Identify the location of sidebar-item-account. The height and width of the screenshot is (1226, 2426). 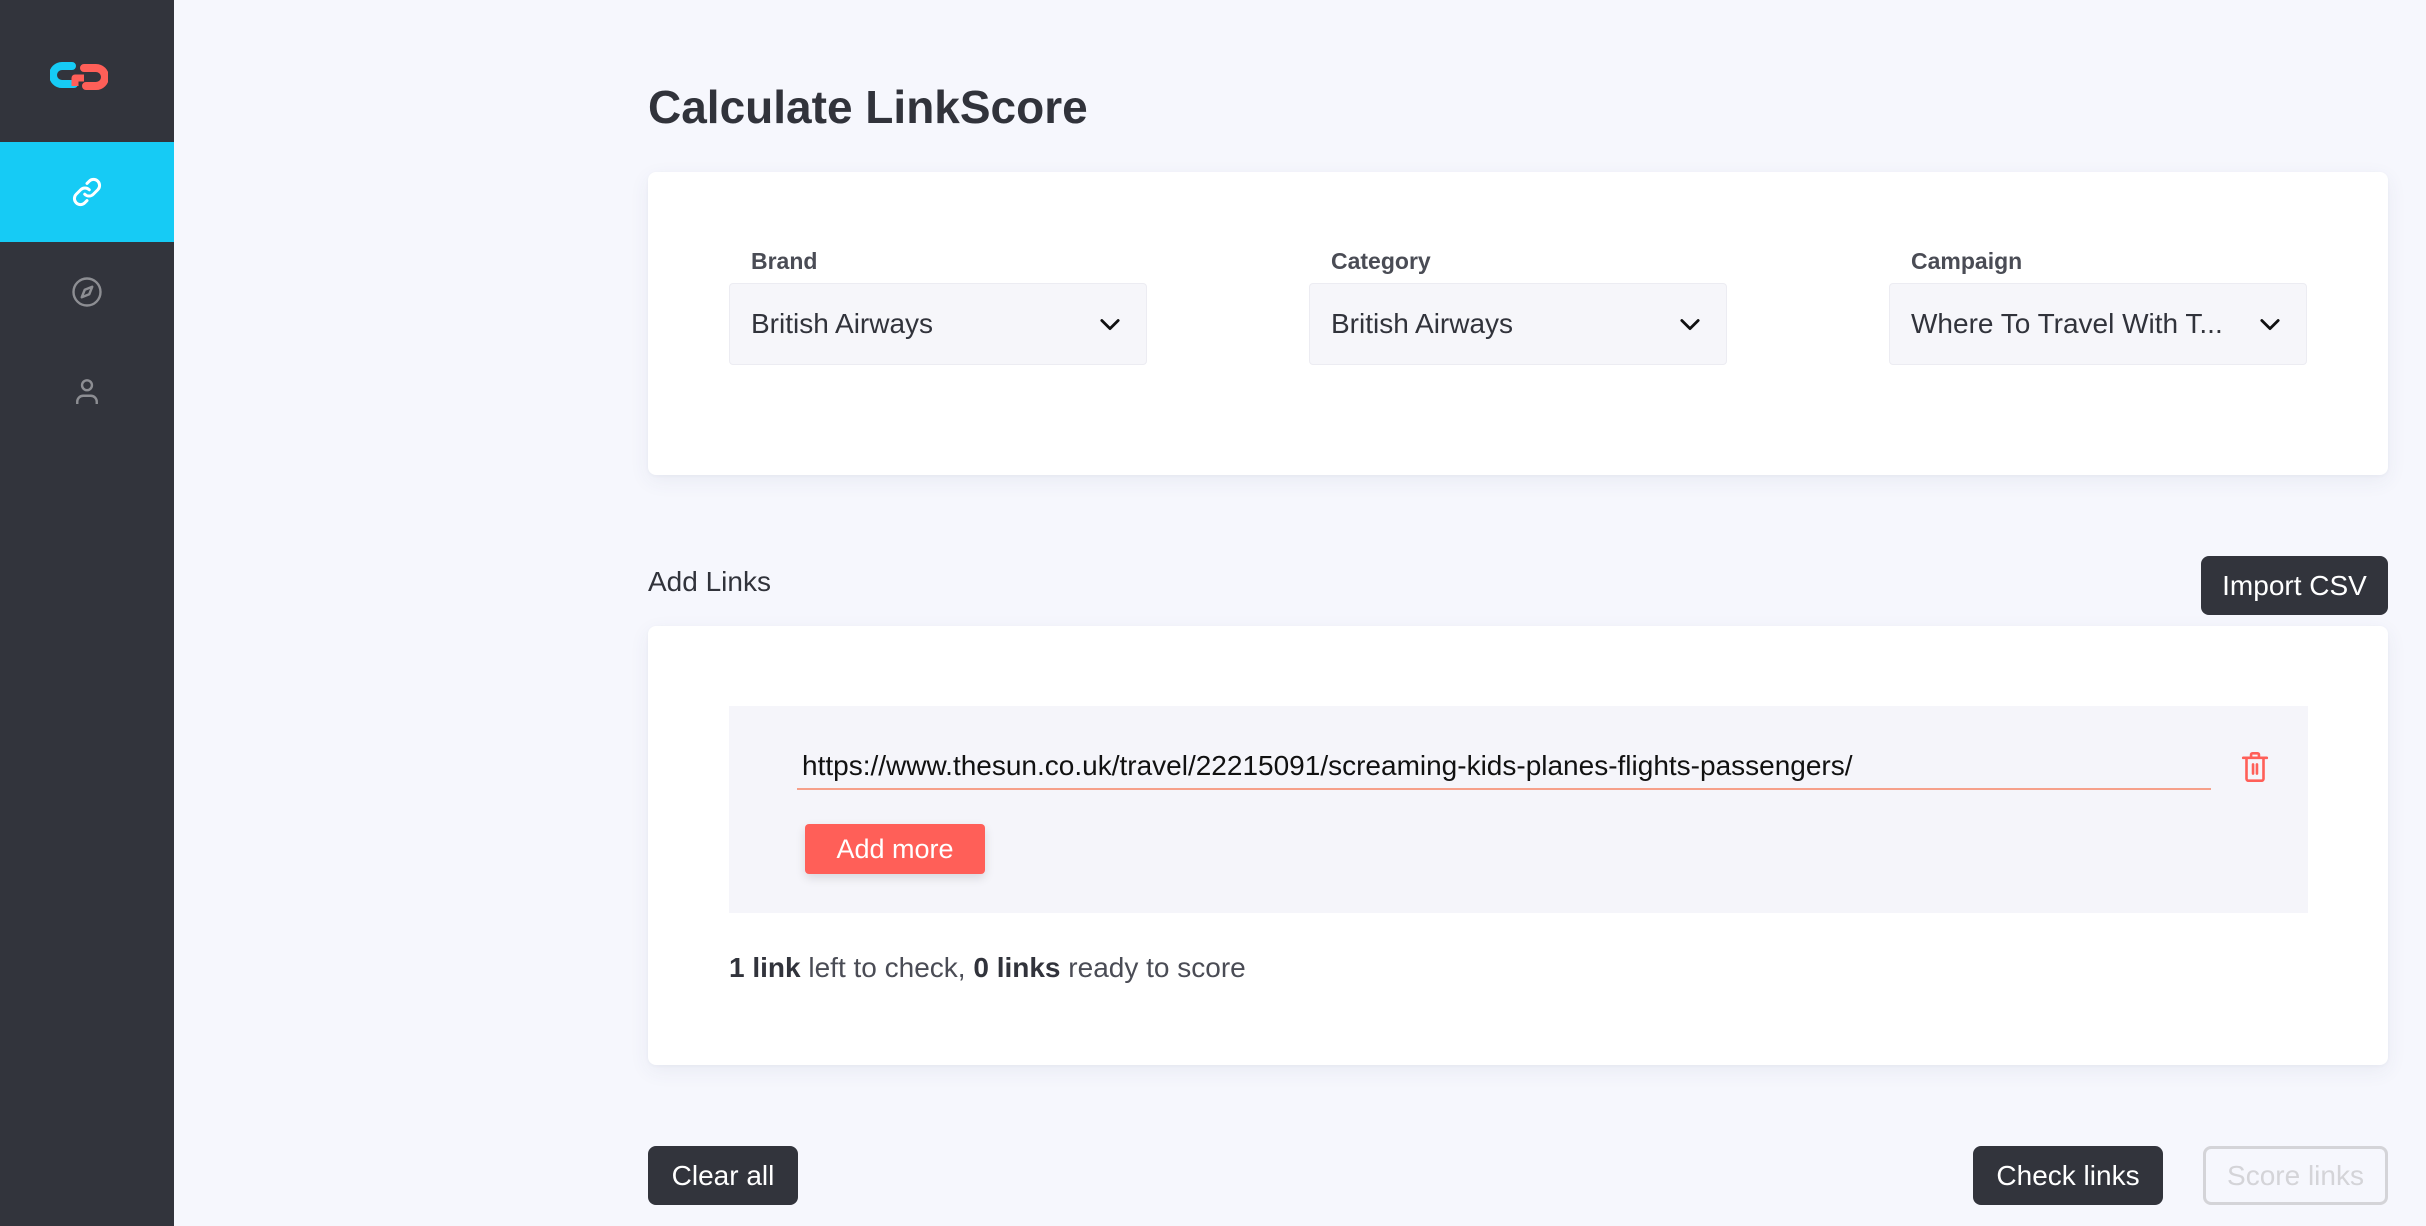
(87, 392).